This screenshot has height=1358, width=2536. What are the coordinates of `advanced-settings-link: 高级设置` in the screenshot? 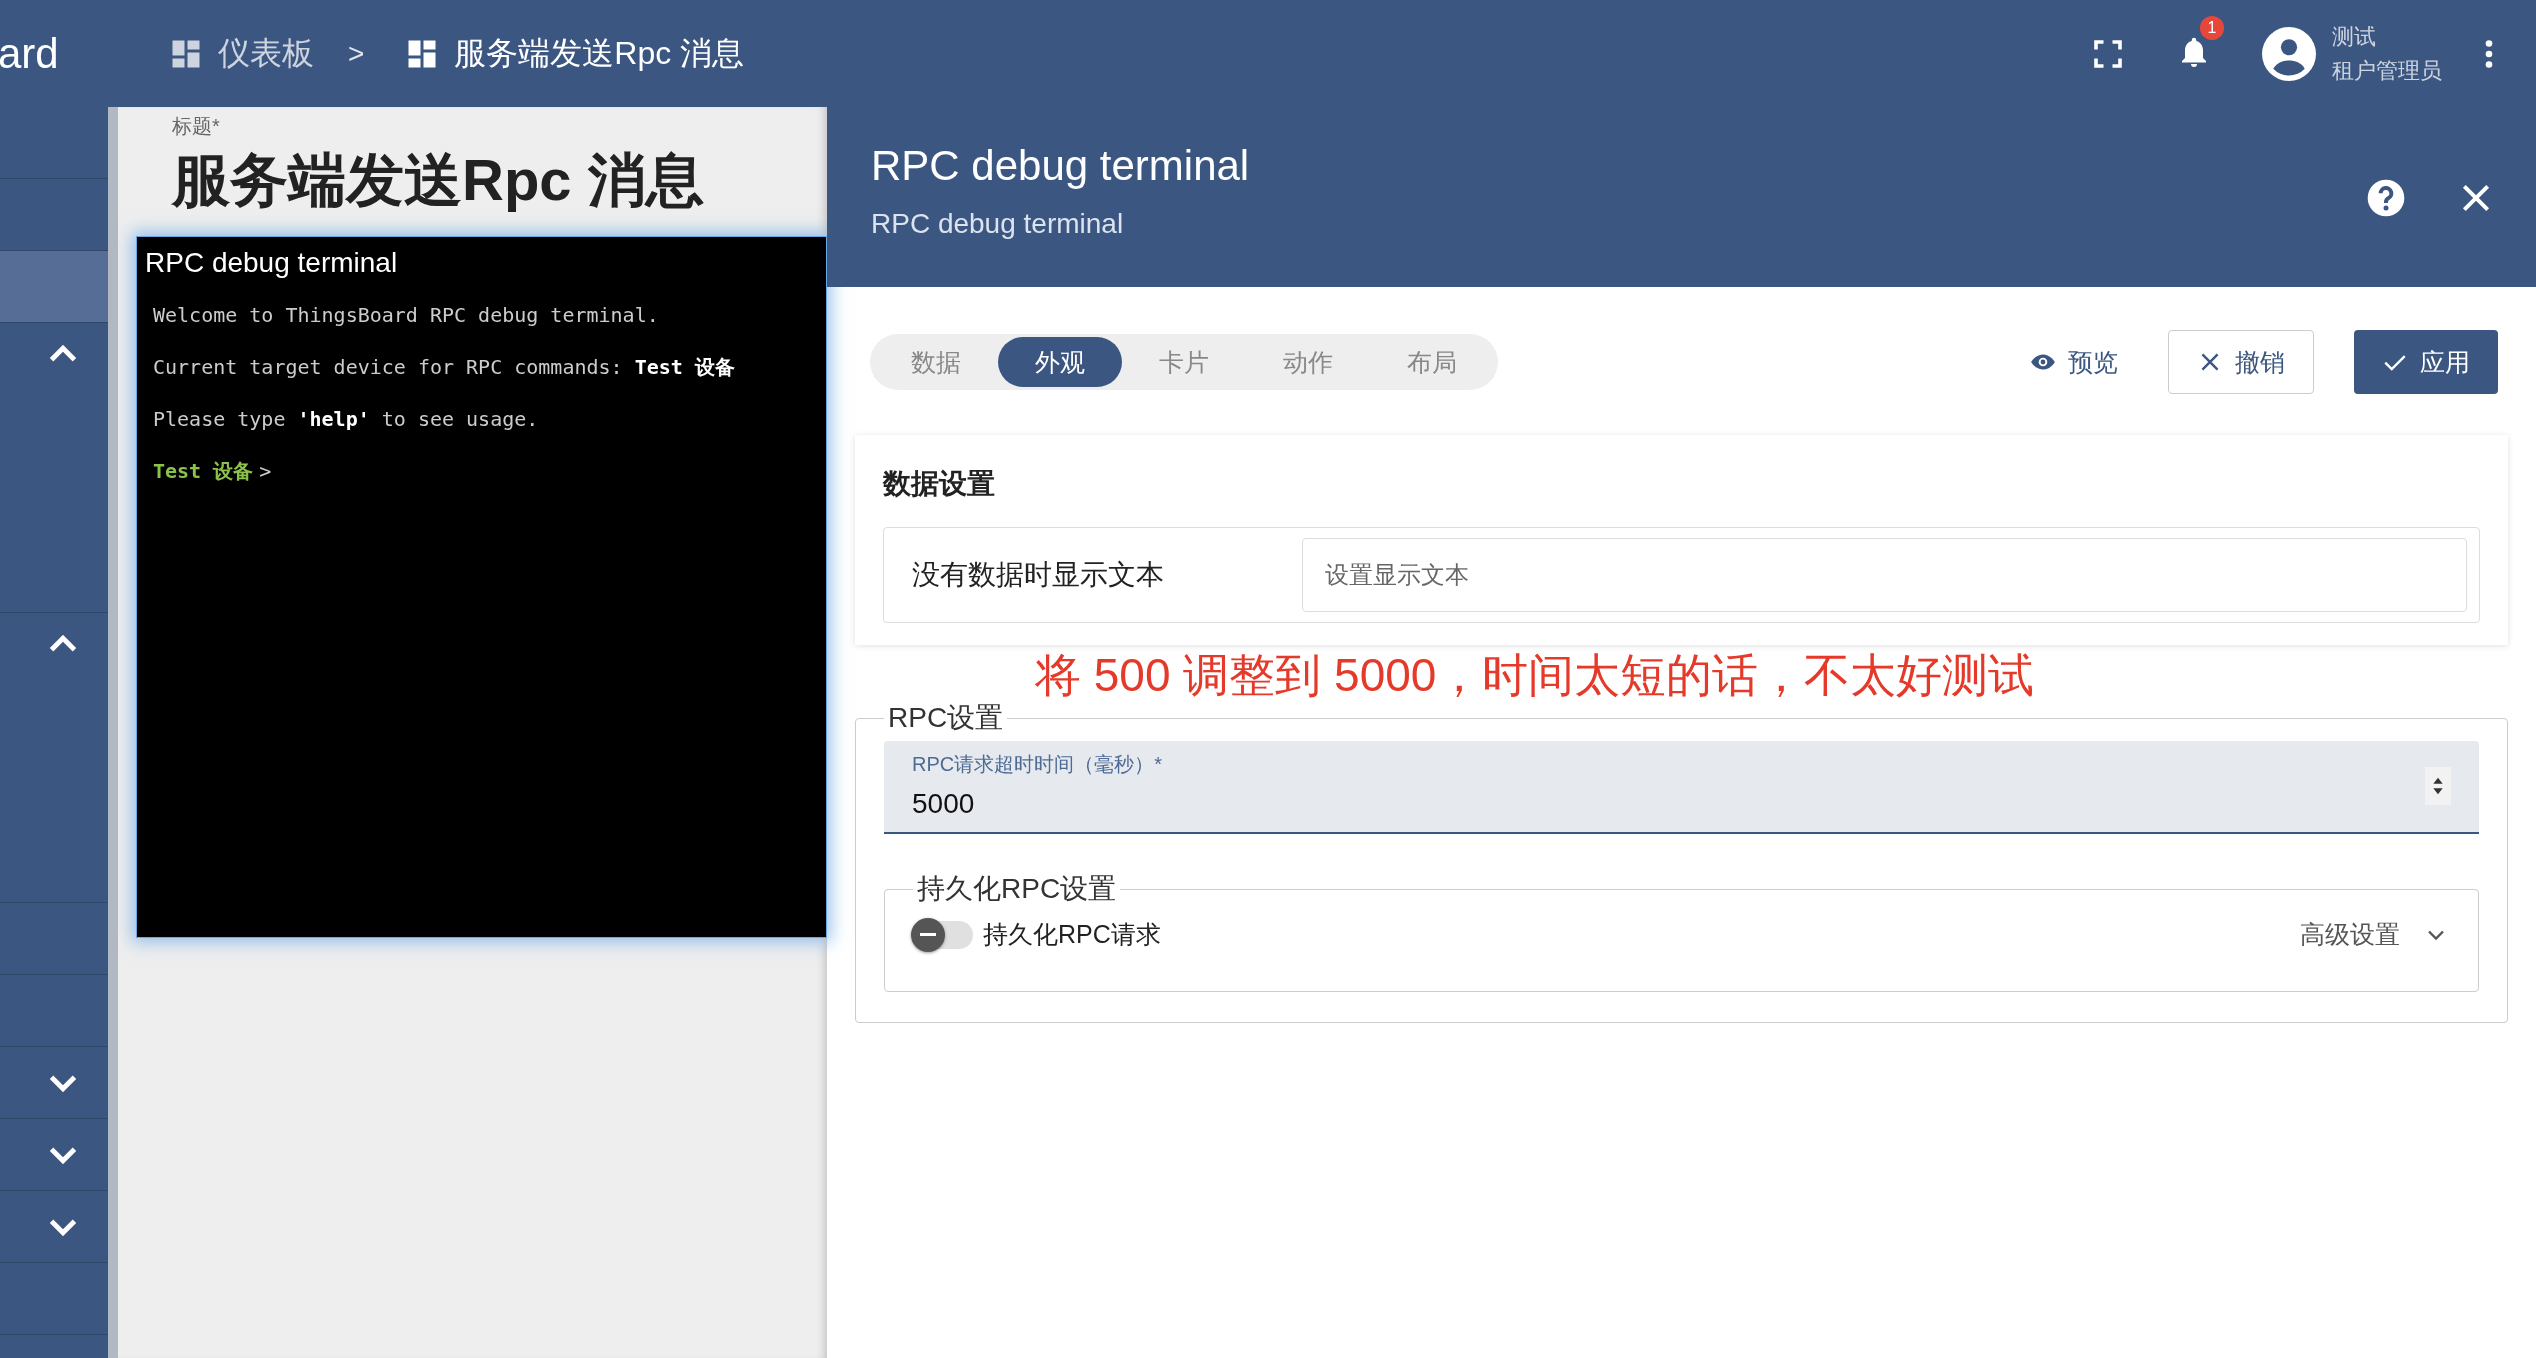 It's located at (2350, 934).